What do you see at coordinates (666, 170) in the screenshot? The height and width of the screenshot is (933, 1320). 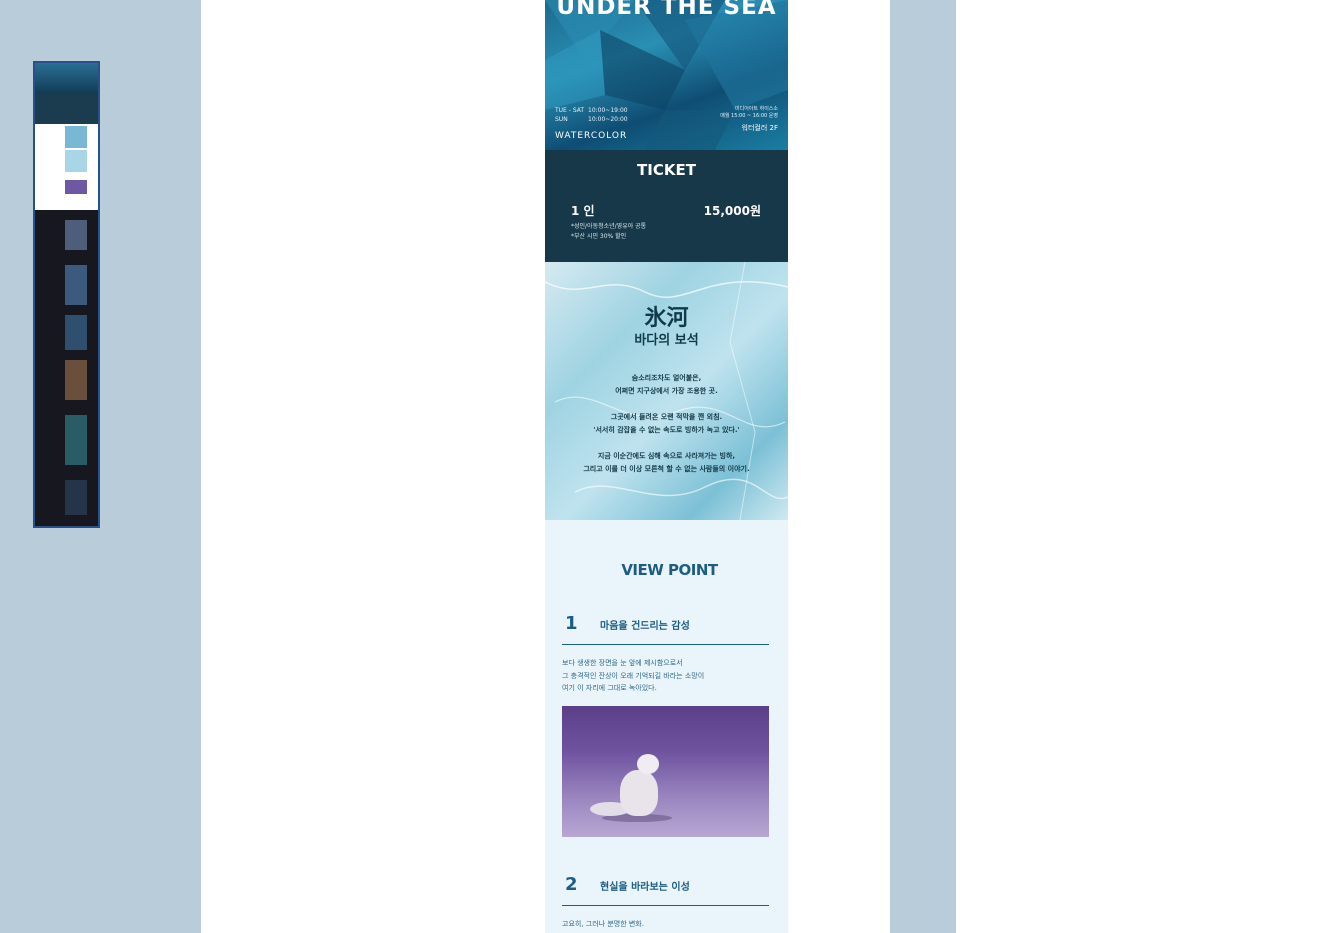 I see `ticket-heading: TICKET` at bounding box center [666, 170].